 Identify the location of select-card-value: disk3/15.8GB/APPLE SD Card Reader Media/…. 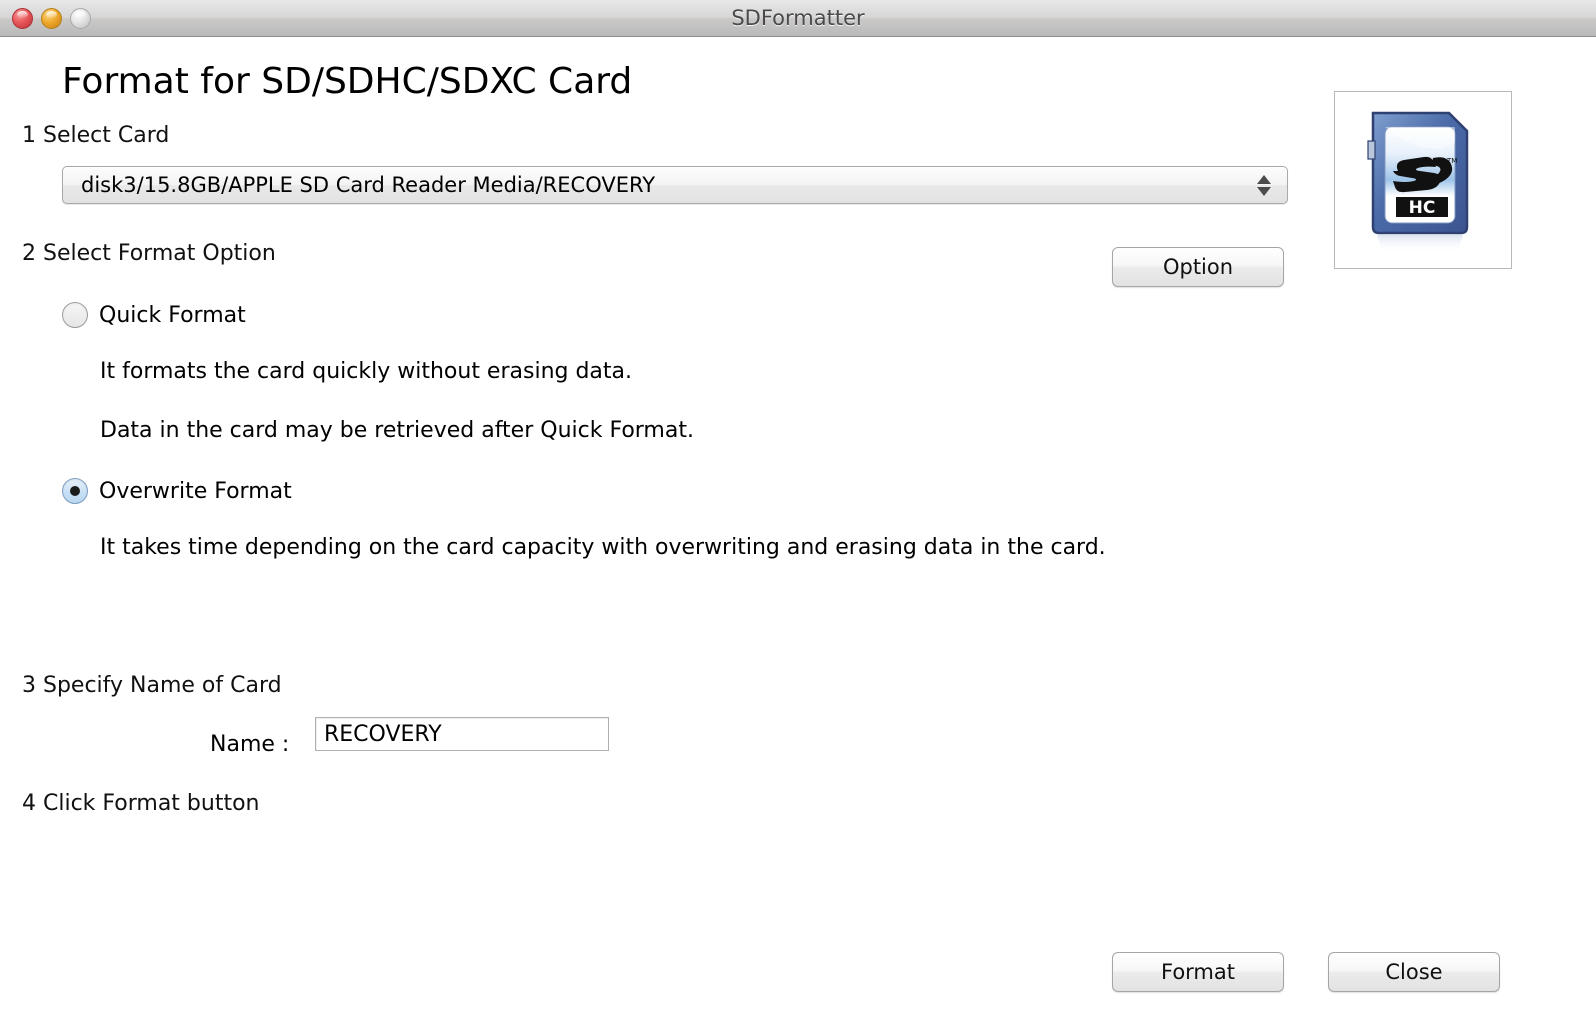
(368, 185).